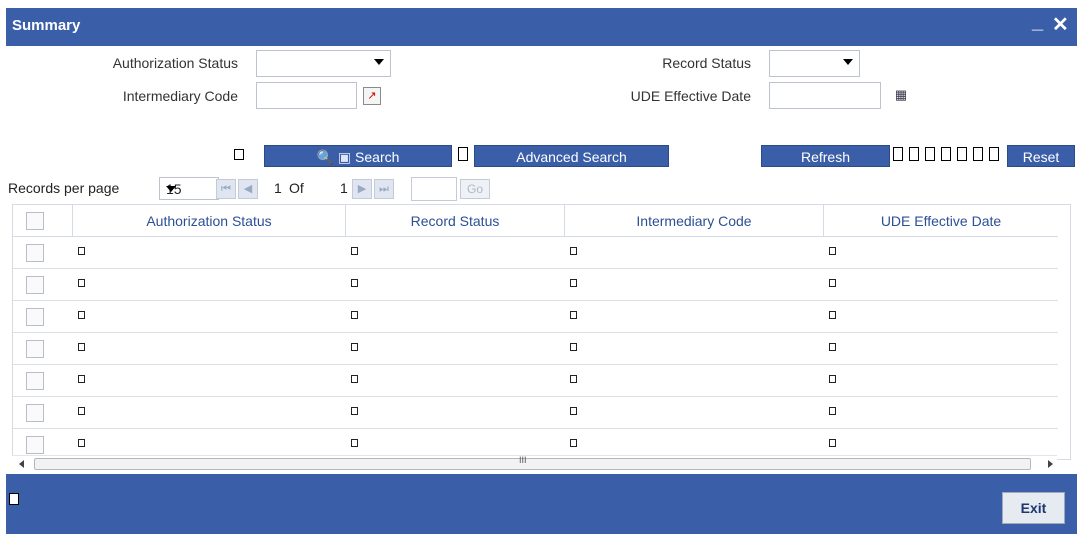 The image size is (1083, 534). I want to click on records-per-page-label: Records per page, so click(64, 188).